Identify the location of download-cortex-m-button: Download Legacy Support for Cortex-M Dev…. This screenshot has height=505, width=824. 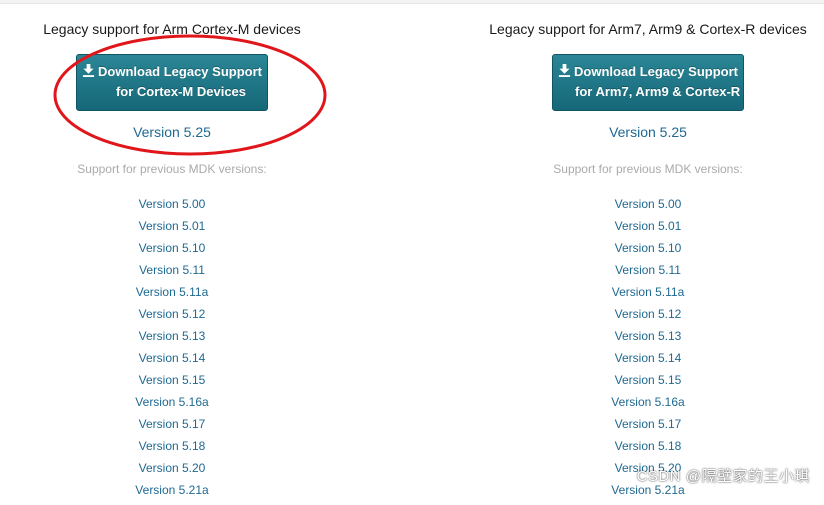
(172, 82).